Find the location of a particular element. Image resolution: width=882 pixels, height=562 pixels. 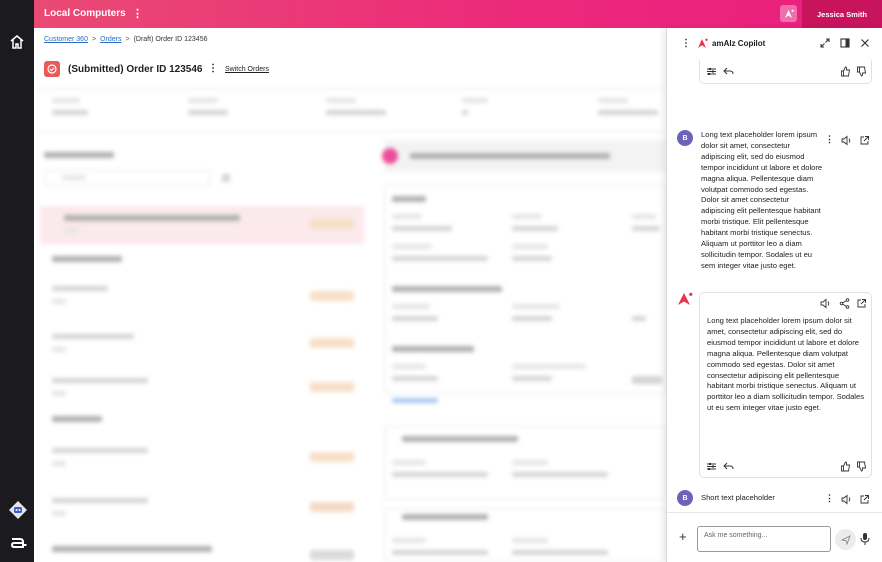

breadcrumb-customer-360: Customer 360 is located at coordinates (66, 39).